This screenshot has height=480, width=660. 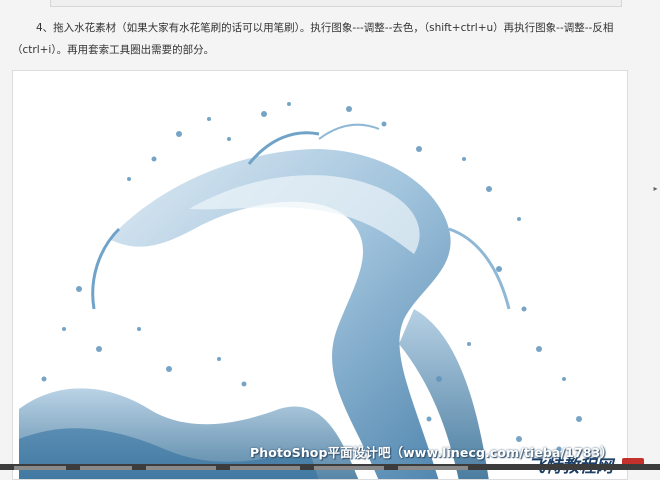 I want to click on scroll-arrow-icon: ▸, so click(x=655, y=189).